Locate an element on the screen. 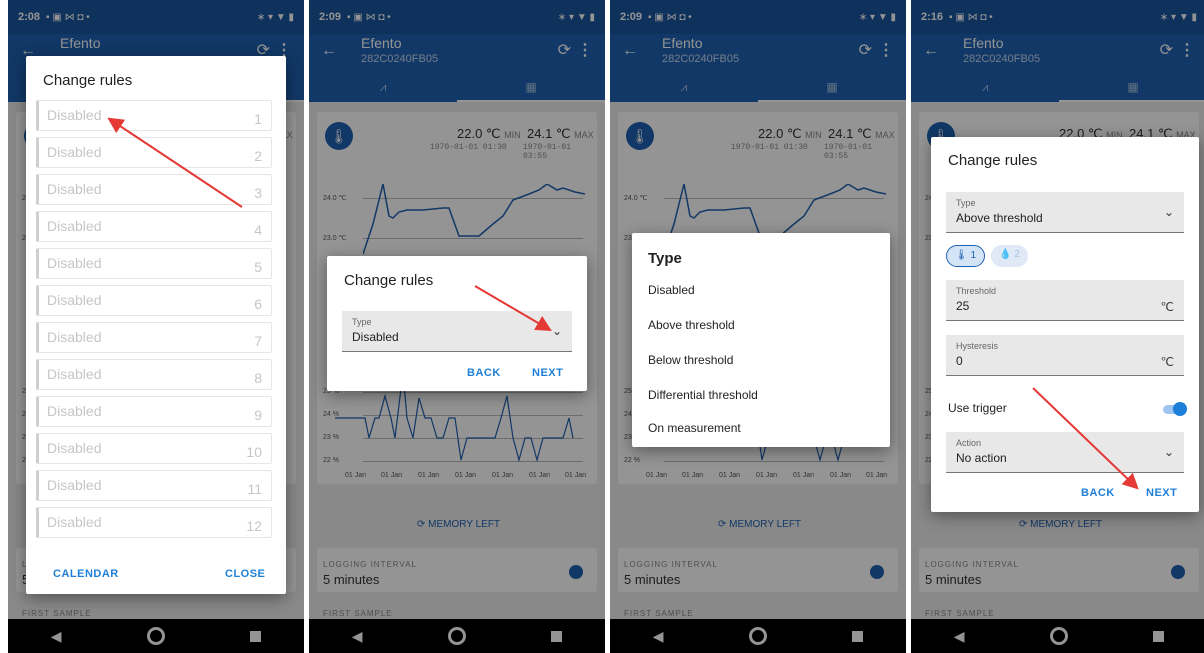  sensor-chip-2: 💧 2 is located at coordinates (1009, 256).